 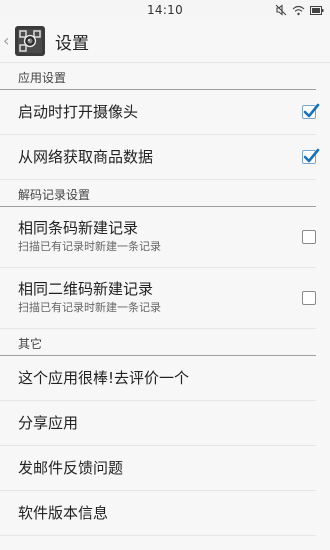 What do you see at coordinates (86, 289) in the screenshot?
I see `pref-title: 相同二维码新建记录` at bounding box center [86, 289].